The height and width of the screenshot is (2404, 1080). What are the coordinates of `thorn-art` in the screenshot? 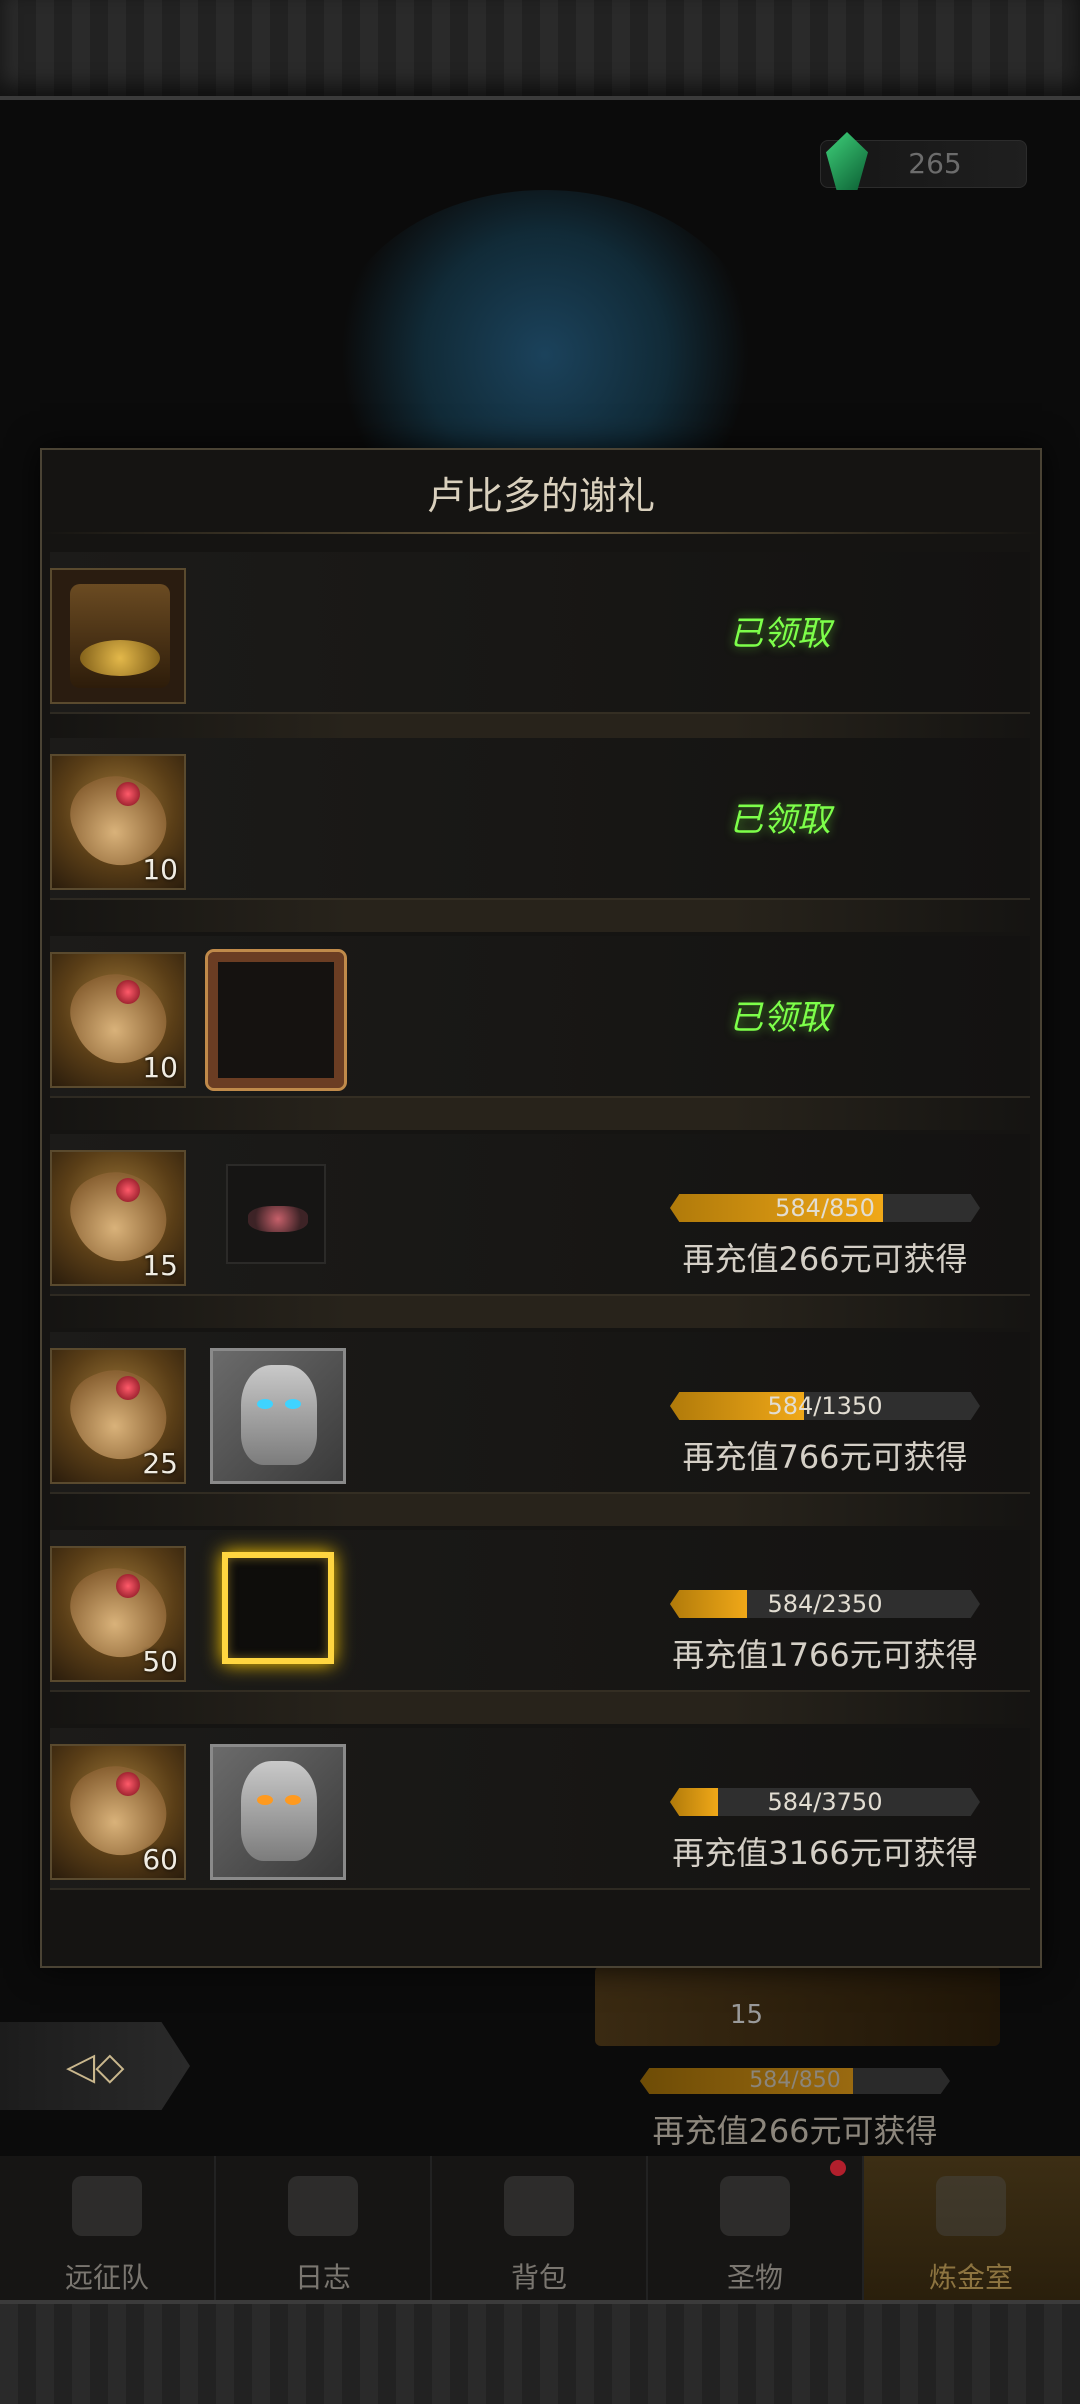 It's located at (278, 1219).